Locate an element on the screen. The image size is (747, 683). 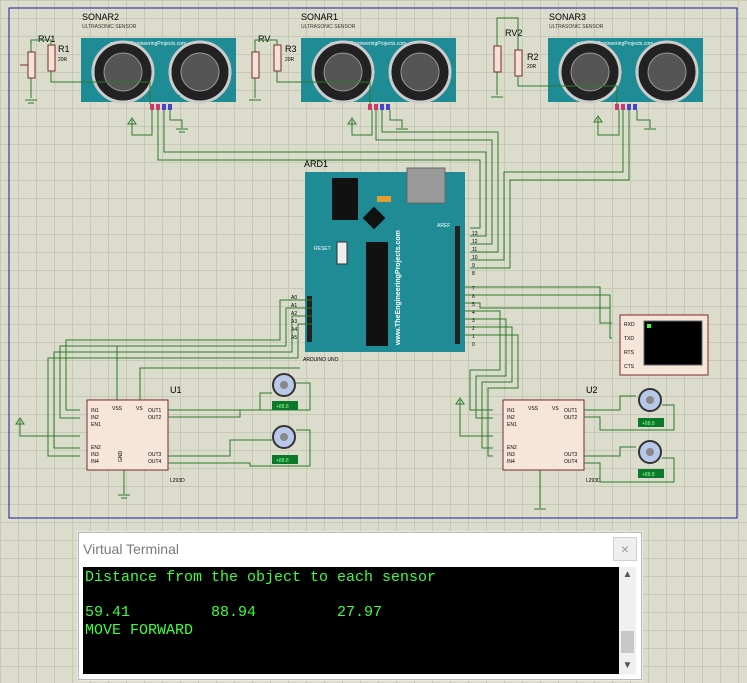
sonar3-resistor is located at coordinates (518, 63).